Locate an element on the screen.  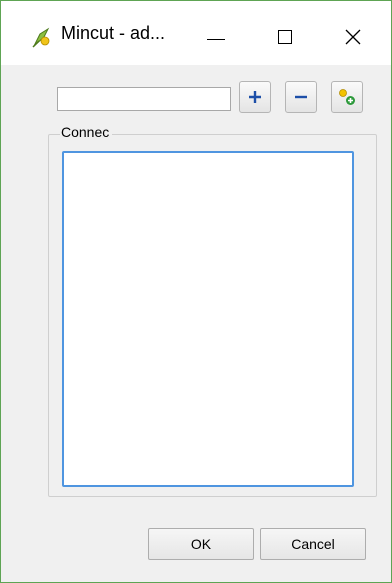
minimize-button is located at coordinates (216, 37).